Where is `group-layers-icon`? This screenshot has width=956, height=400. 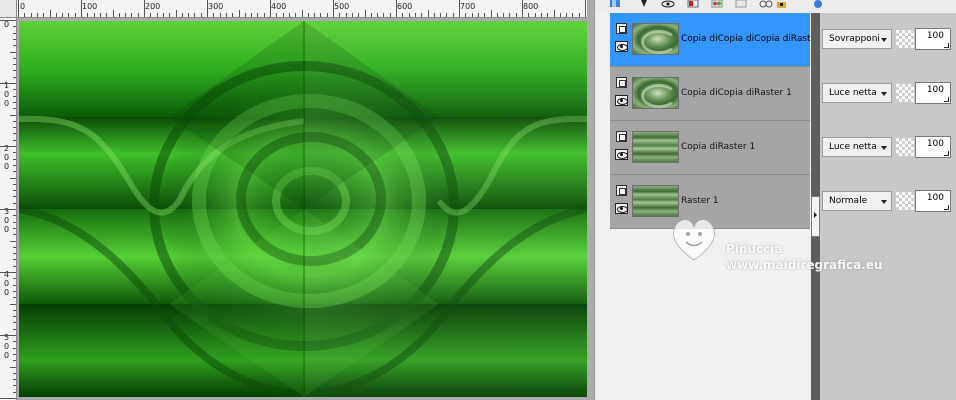
group-layers-icon is located at coordinates (742, 4).